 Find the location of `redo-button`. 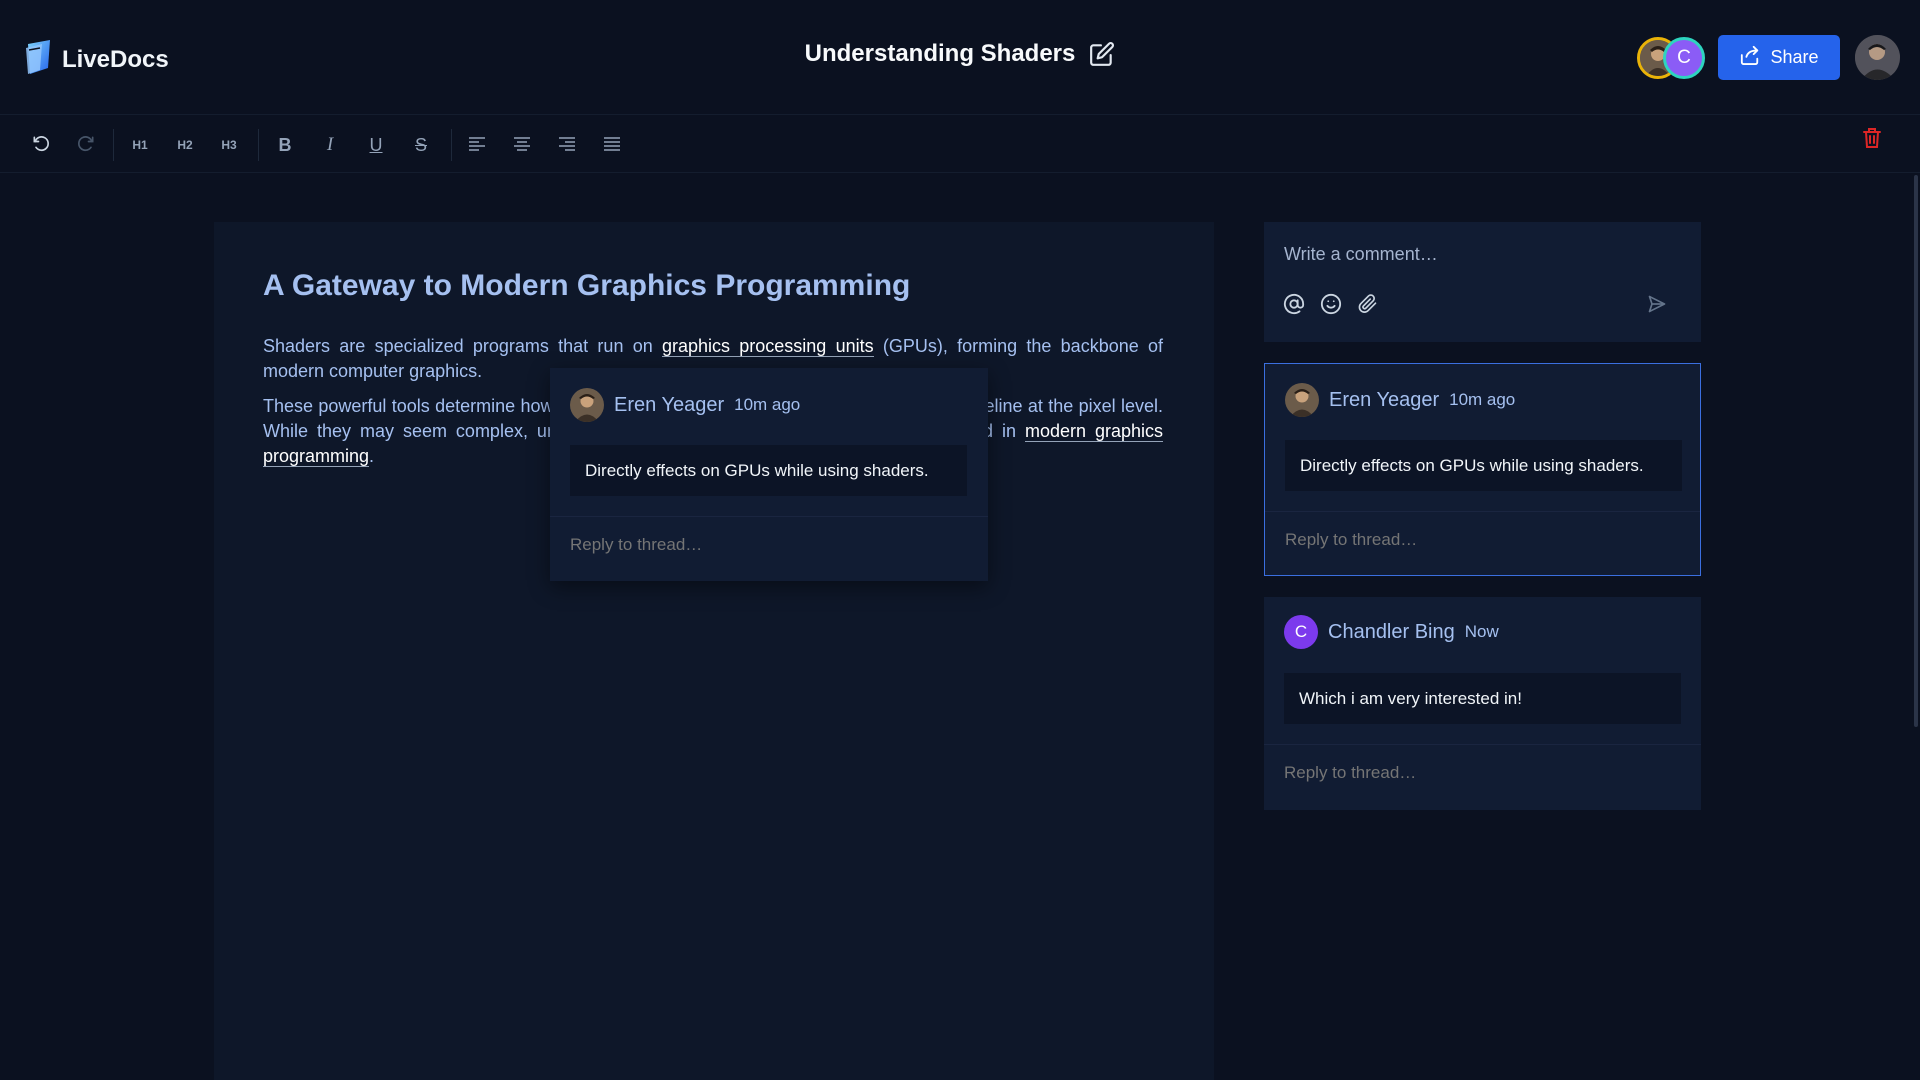

redo-button is located at coordinates (86, 145).